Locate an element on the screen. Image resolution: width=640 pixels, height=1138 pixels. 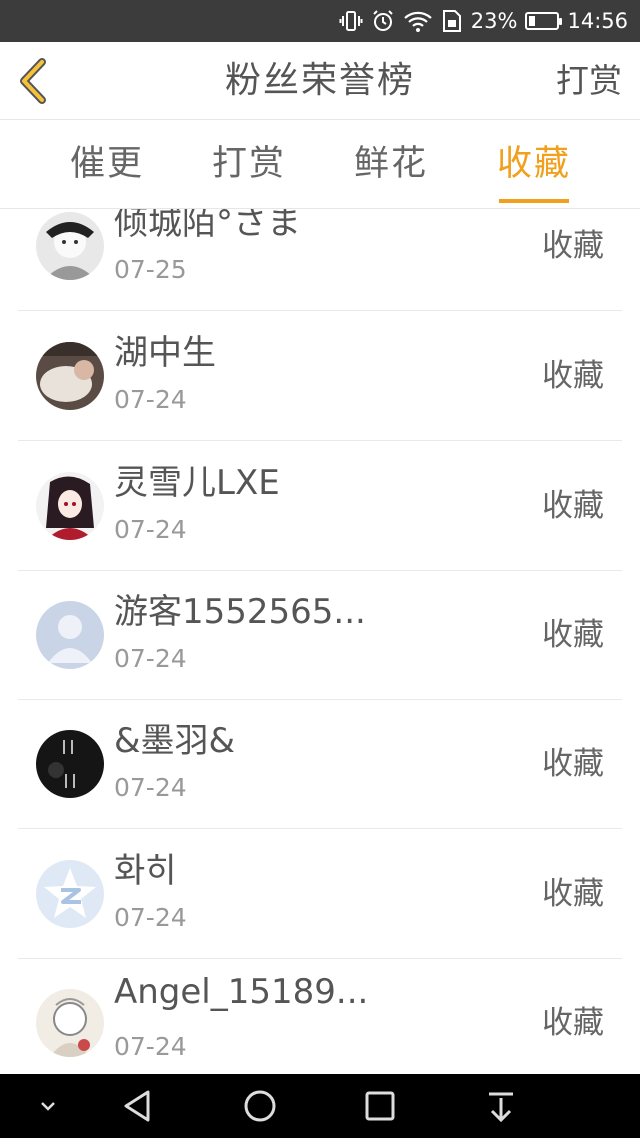
title-bar: 粉丝荣誉榜 打赏 is located at coordinates (320, 81).